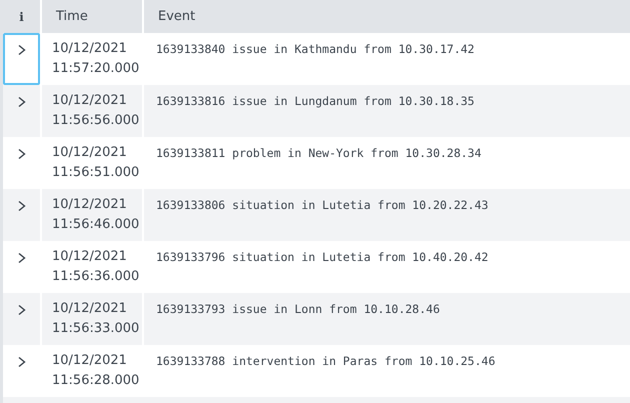 The width and height of the screenshot is (630, 403). Describe the element at coordinates (315, 101) in the screenshot. I see `event-text: 1639133816 issue in Lungdanum from 10.30.18.35` at that location.